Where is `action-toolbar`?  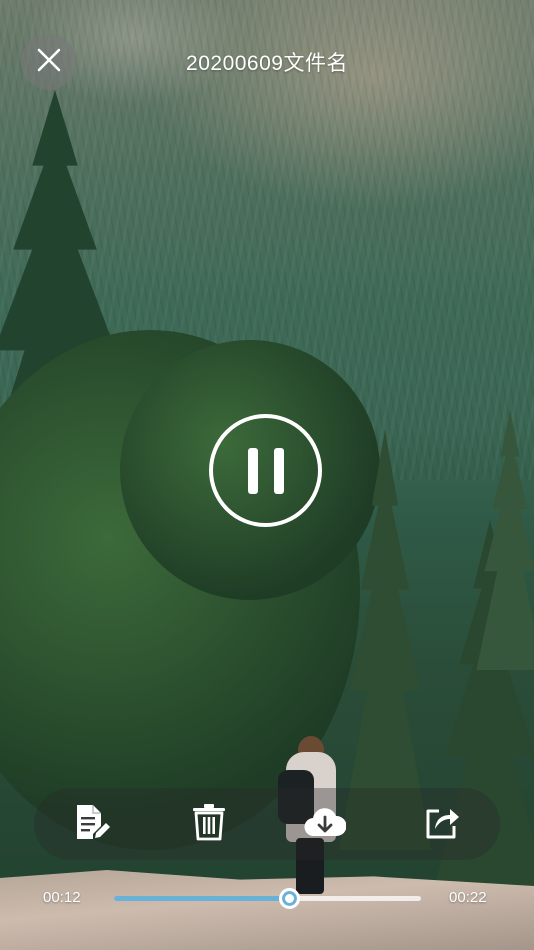
action-toolbar is located at coordinates (267, 824).